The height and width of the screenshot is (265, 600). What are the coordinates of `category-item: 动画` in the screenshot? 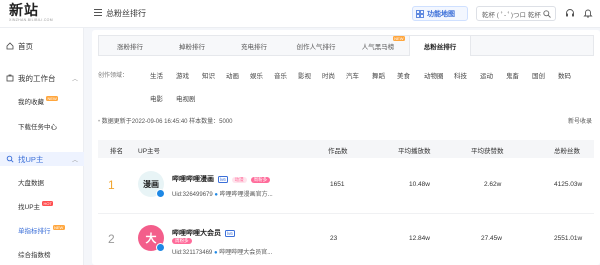 It's located at (232, 75).